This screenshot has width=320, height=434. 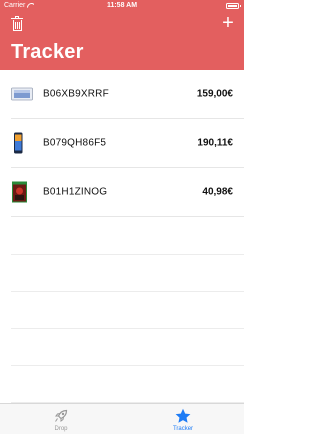 What do you see at coordinates (75, 143) in the screenshot?
I see `item-sku: B079QH86F5` at bounding box center [75, 143].